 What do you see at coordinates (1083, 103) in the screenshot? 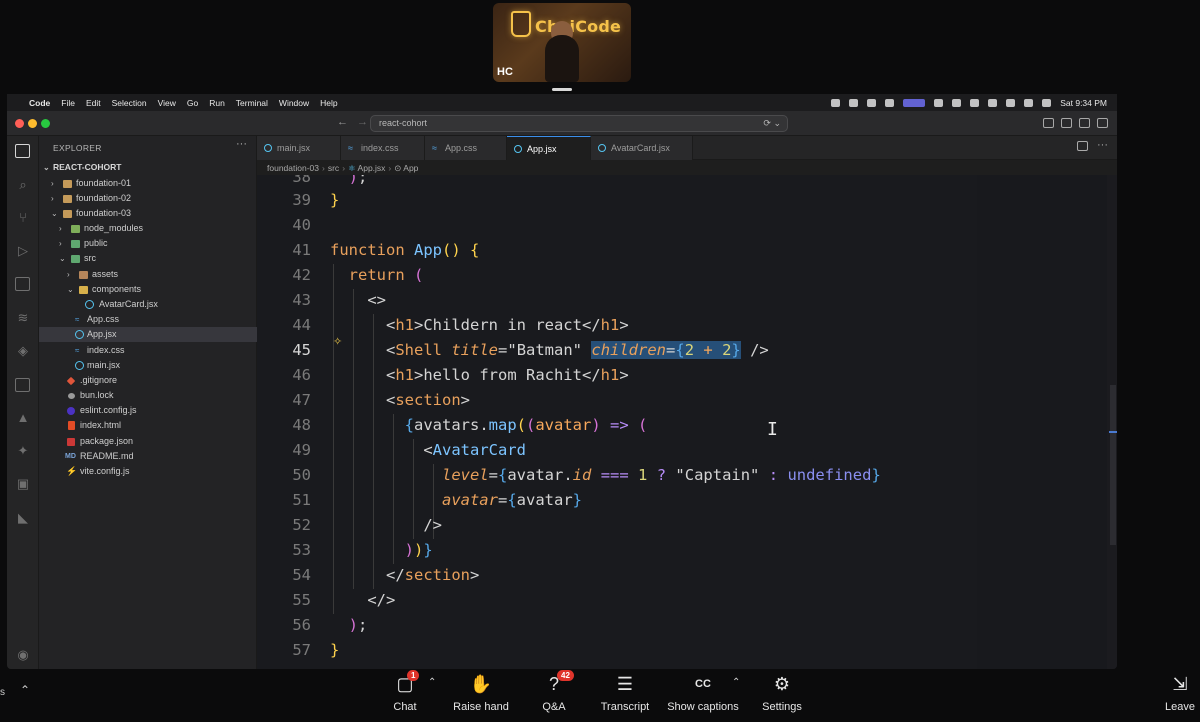
I see `menu-clock: Sat 9:34 PM` at bounding box center [1083, 103].